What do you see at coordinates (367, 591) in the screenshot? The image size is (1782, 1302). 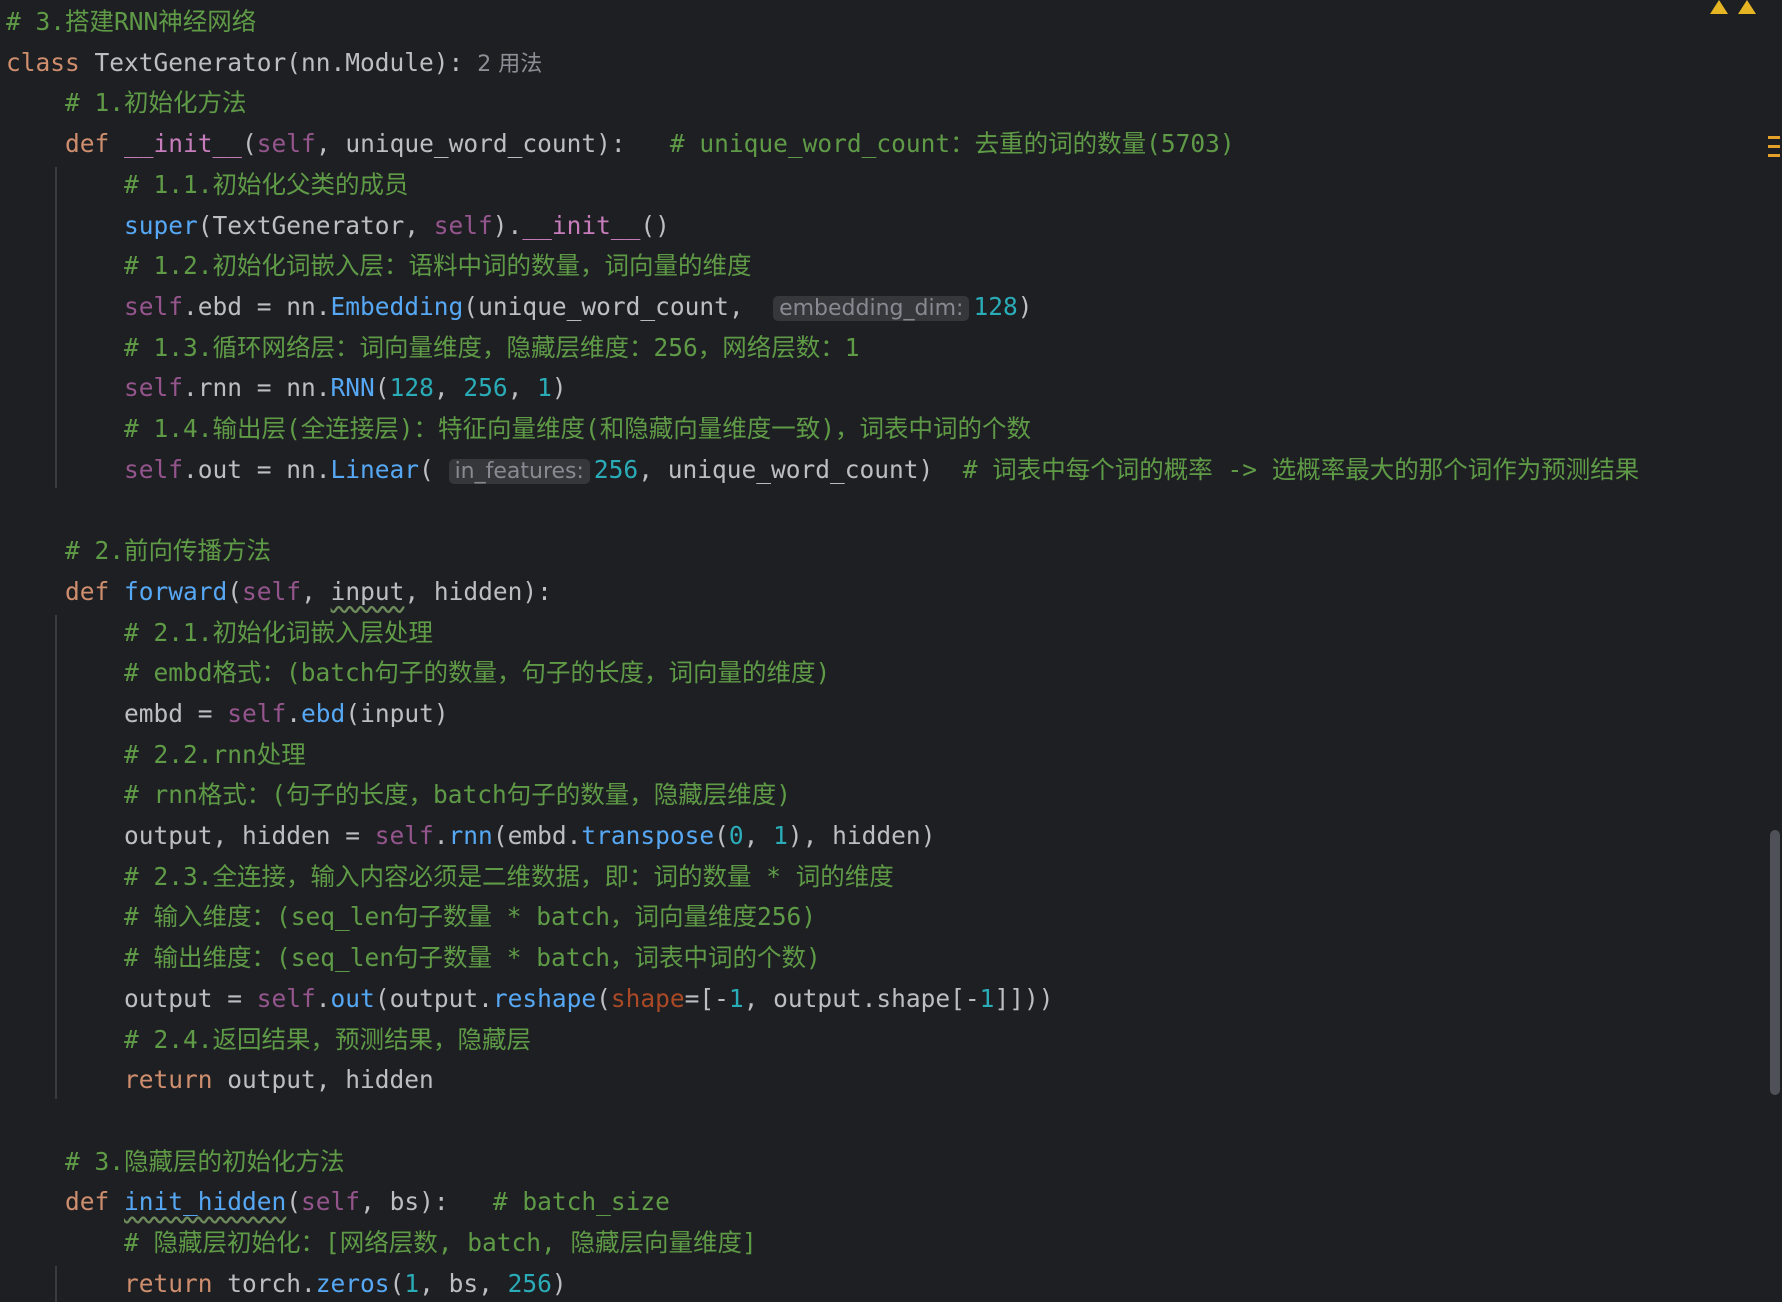 I see `code-token: input` at bounding box center [367, 591].